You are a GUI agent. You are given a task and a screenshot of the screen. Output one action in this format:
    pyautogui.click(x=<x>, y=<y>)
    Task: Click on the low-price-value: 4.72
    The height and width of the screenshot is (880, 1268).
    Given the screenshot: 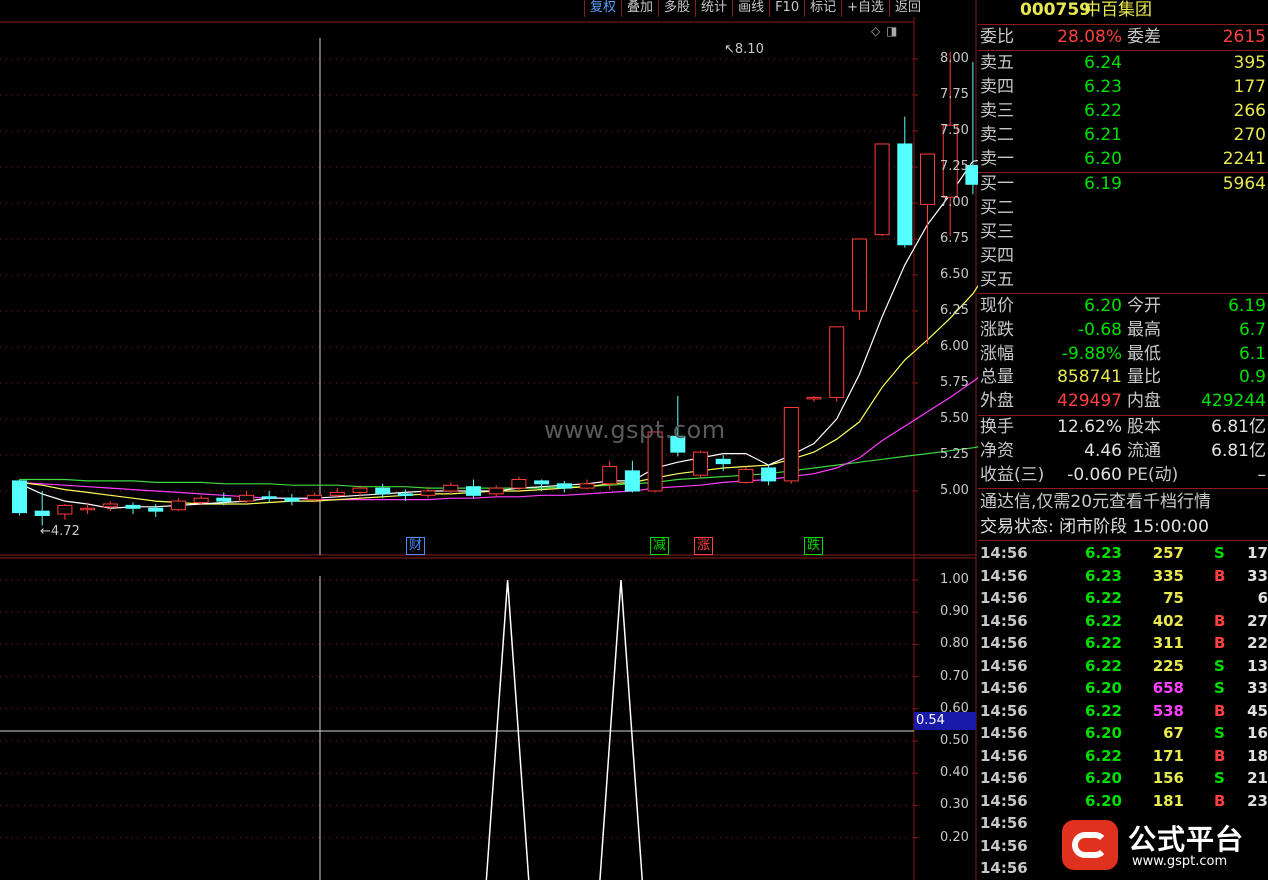 What is the action you would take?
    pyautogui.click(x=65, y=531)
    